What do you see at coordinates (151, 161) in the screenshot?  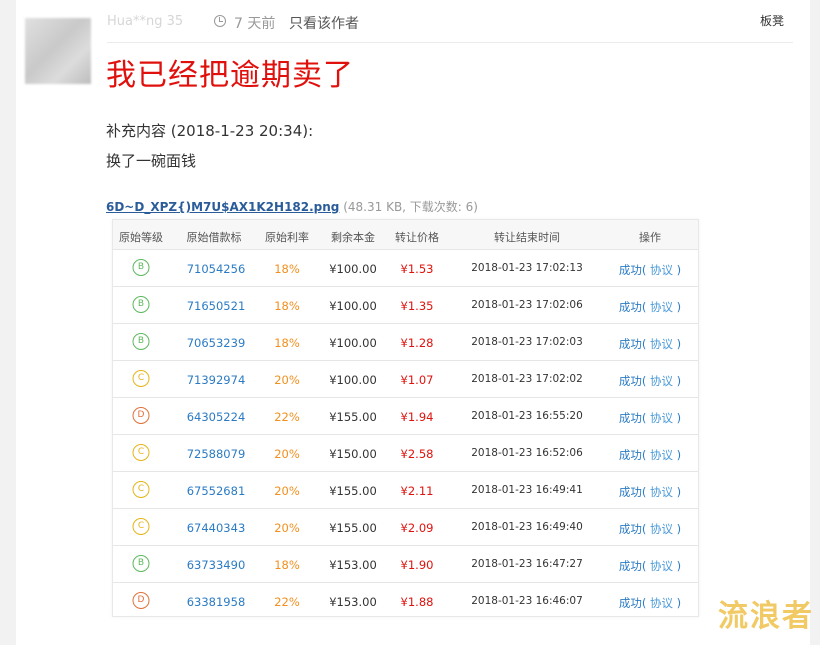 I see `supplement-body: 换了一碗面钱` at bounding box center [151, 161].